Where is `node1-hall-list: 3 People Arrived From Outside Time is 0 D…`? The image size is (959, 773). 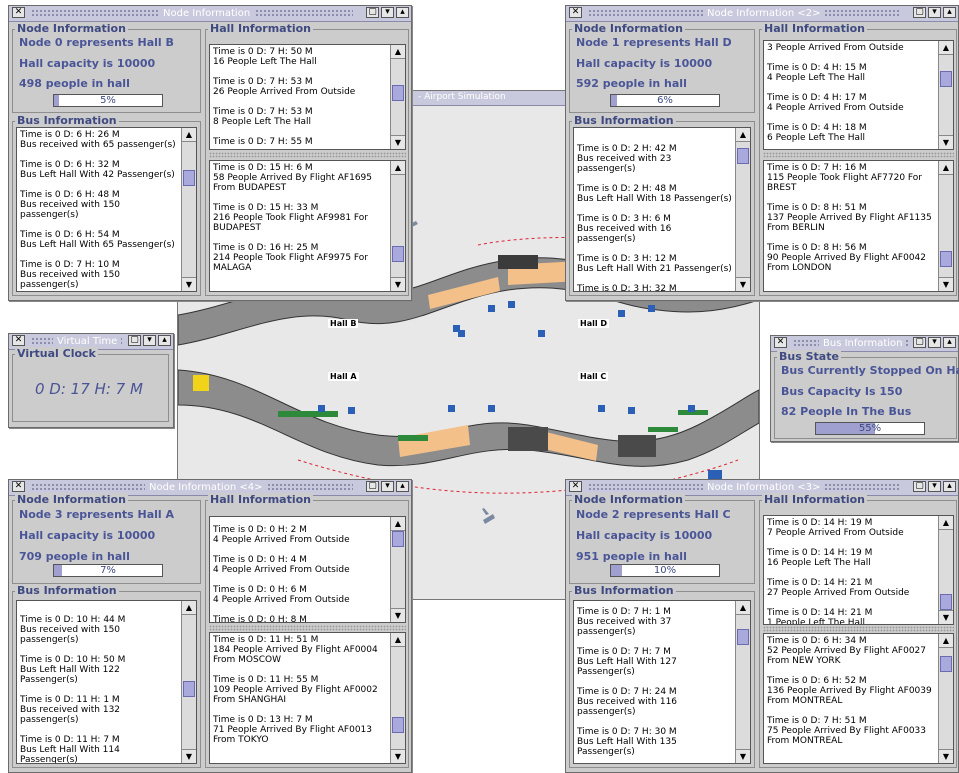 node1-hall-list: 3 People Arrived From Outside Time is 0 D… is located at coordinates (858, 95).